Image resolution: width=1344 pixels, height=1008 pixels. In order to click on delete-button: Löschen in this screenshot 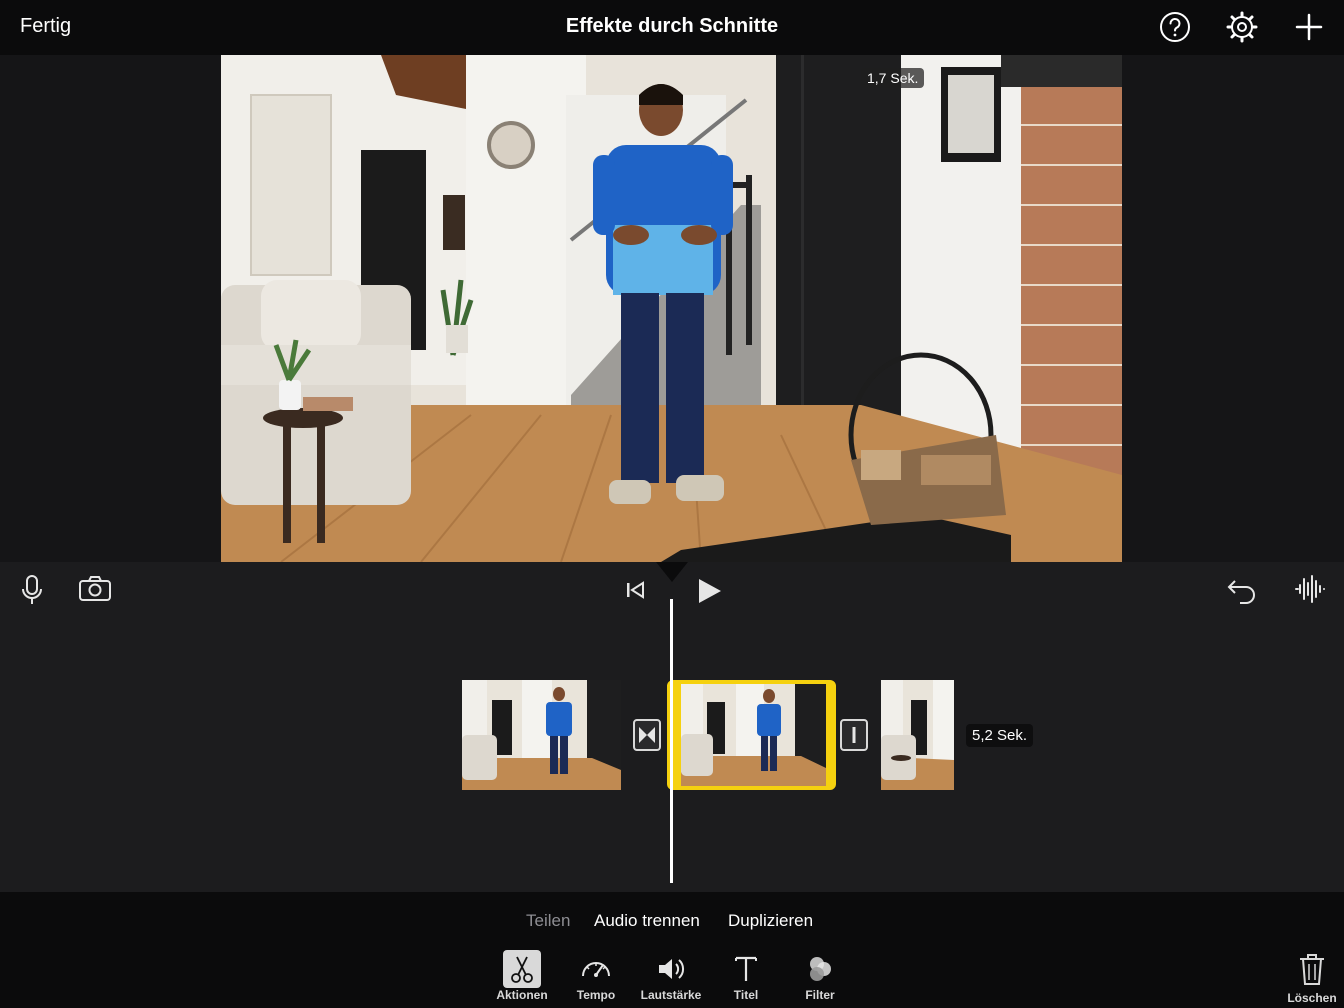, I will do `click(1312, 978)`.